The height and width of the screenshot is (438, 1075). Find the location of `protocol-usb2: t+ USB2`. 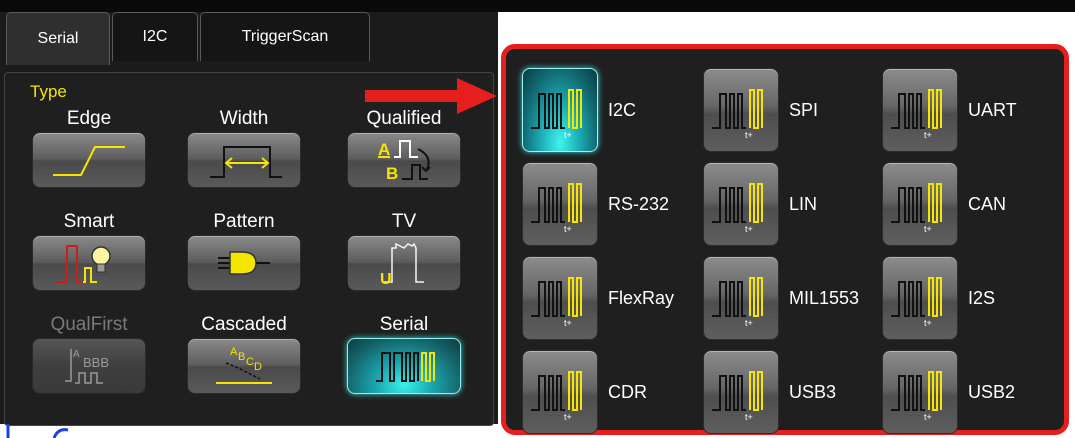

protocol-usb2: t+ USB2 is located at coordinates (948, 392).